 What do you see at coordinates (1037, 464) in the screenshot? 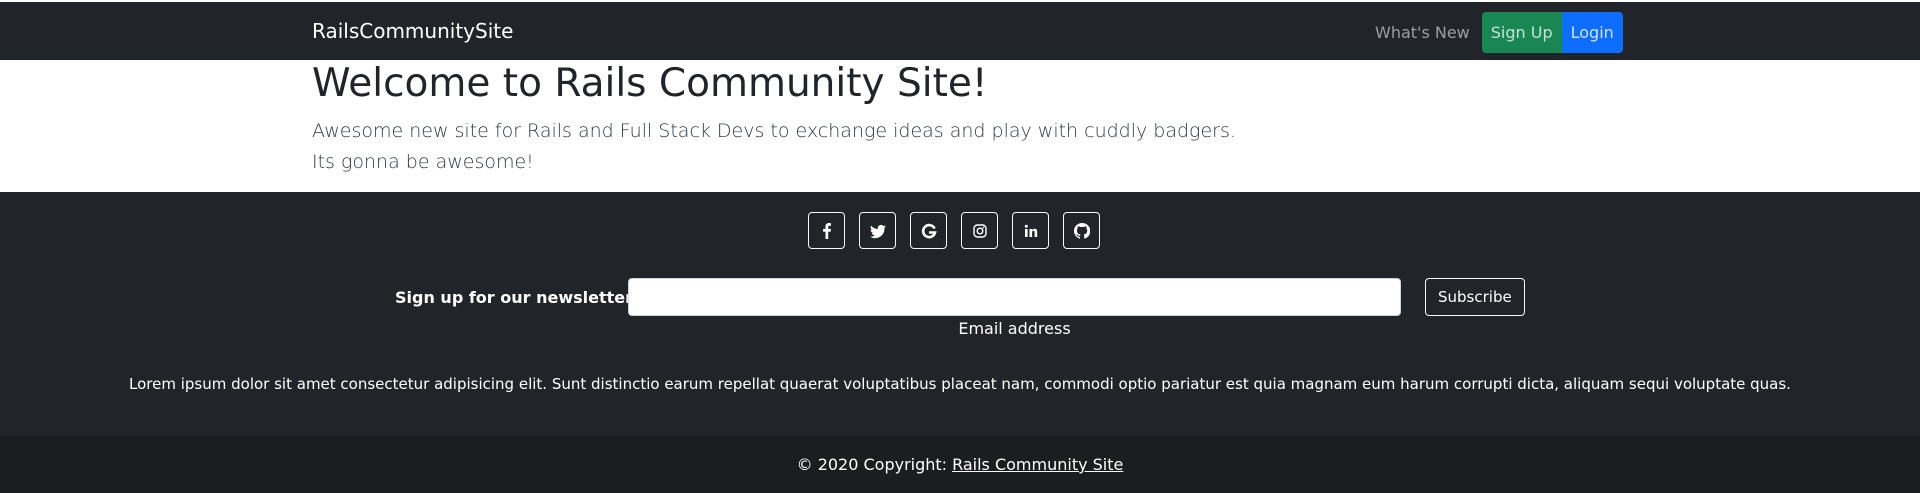
I see `copyright-link: Rails Community Site` at bounding box center [1037, 464].